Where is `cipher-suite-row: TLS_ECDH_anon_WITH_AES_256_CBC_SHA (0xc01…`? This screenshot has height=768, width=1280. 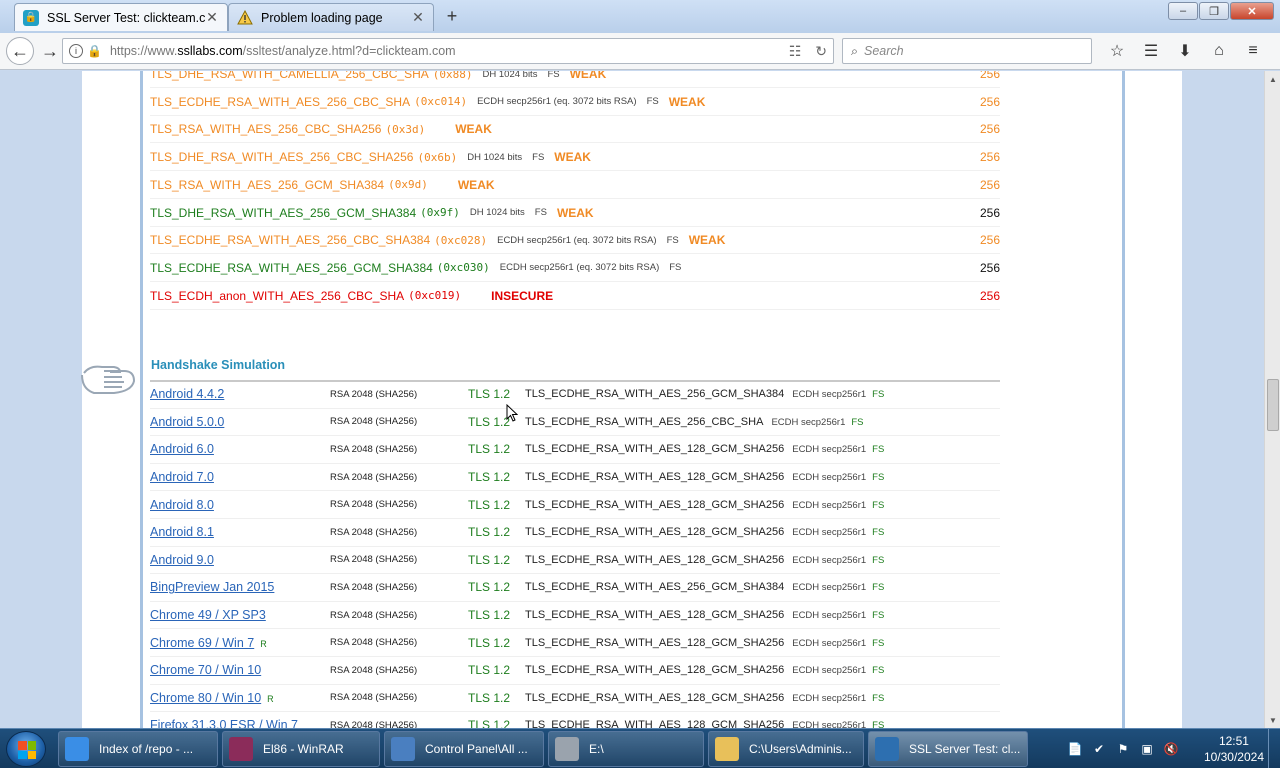 cipher-suite-row: TLS_ECDH_anon_WITH_AES_256_CBC_SHA (0xc01… is located at coordinates (575, 296).